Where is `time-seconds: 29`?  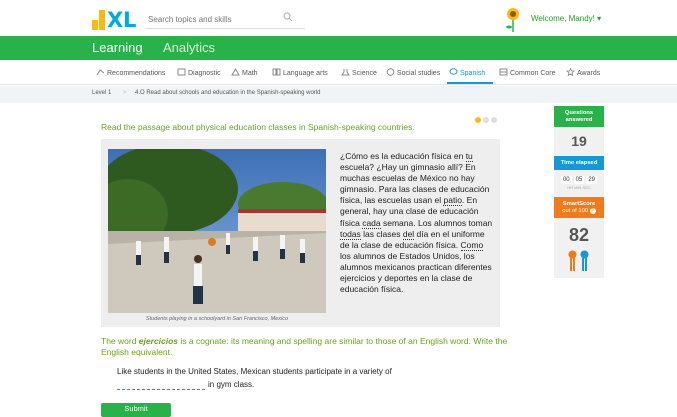
time-seconds: 29 is located at coordinates (592, 180).